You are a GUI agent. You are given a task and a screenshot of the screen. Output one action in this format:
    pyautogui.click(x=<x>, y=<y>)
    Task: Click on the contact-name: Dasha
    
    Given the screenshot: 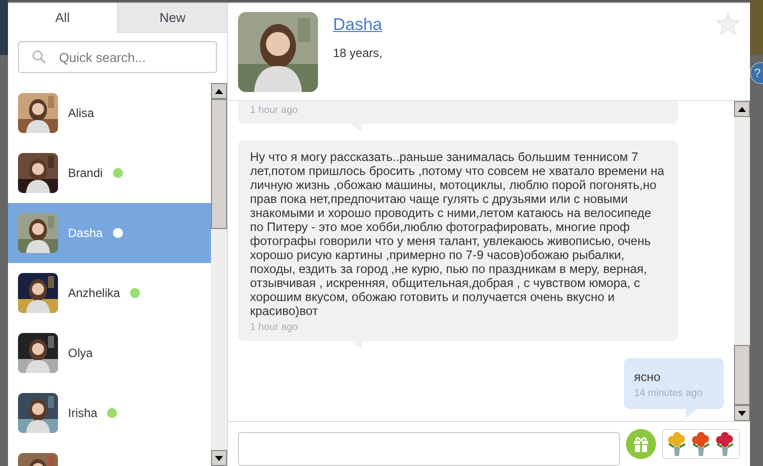 What is the action you would take?
    pyautogui.click(x=85, y=233)
    